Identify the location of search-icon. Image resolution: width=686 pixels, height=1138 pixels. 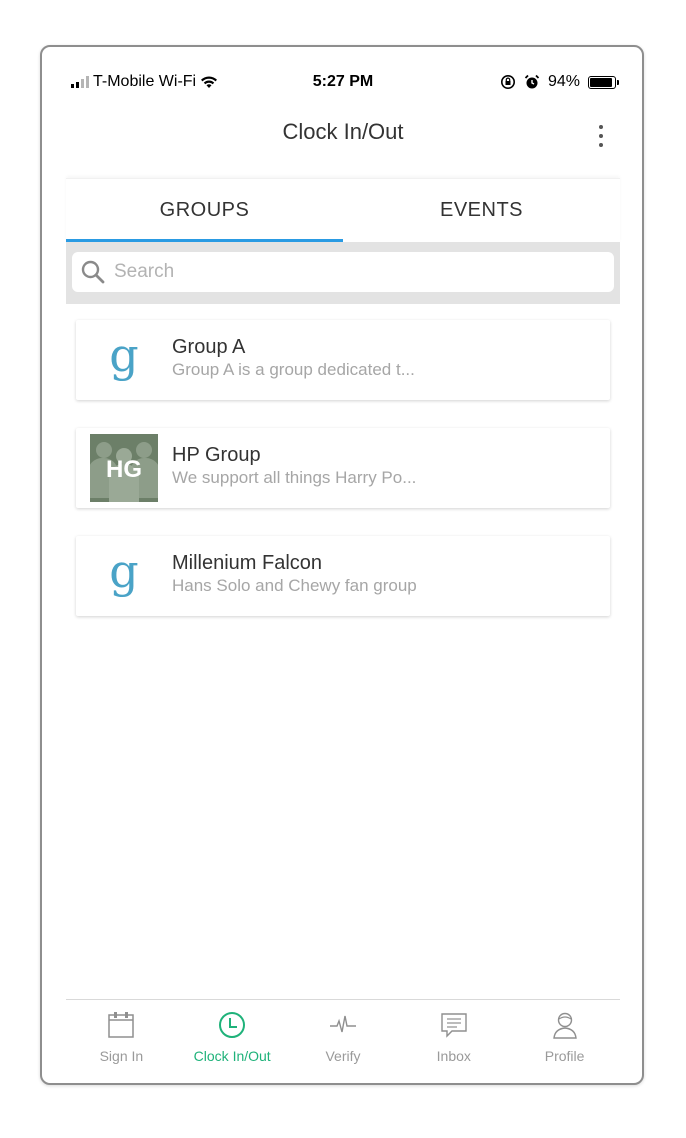
(93, 272).